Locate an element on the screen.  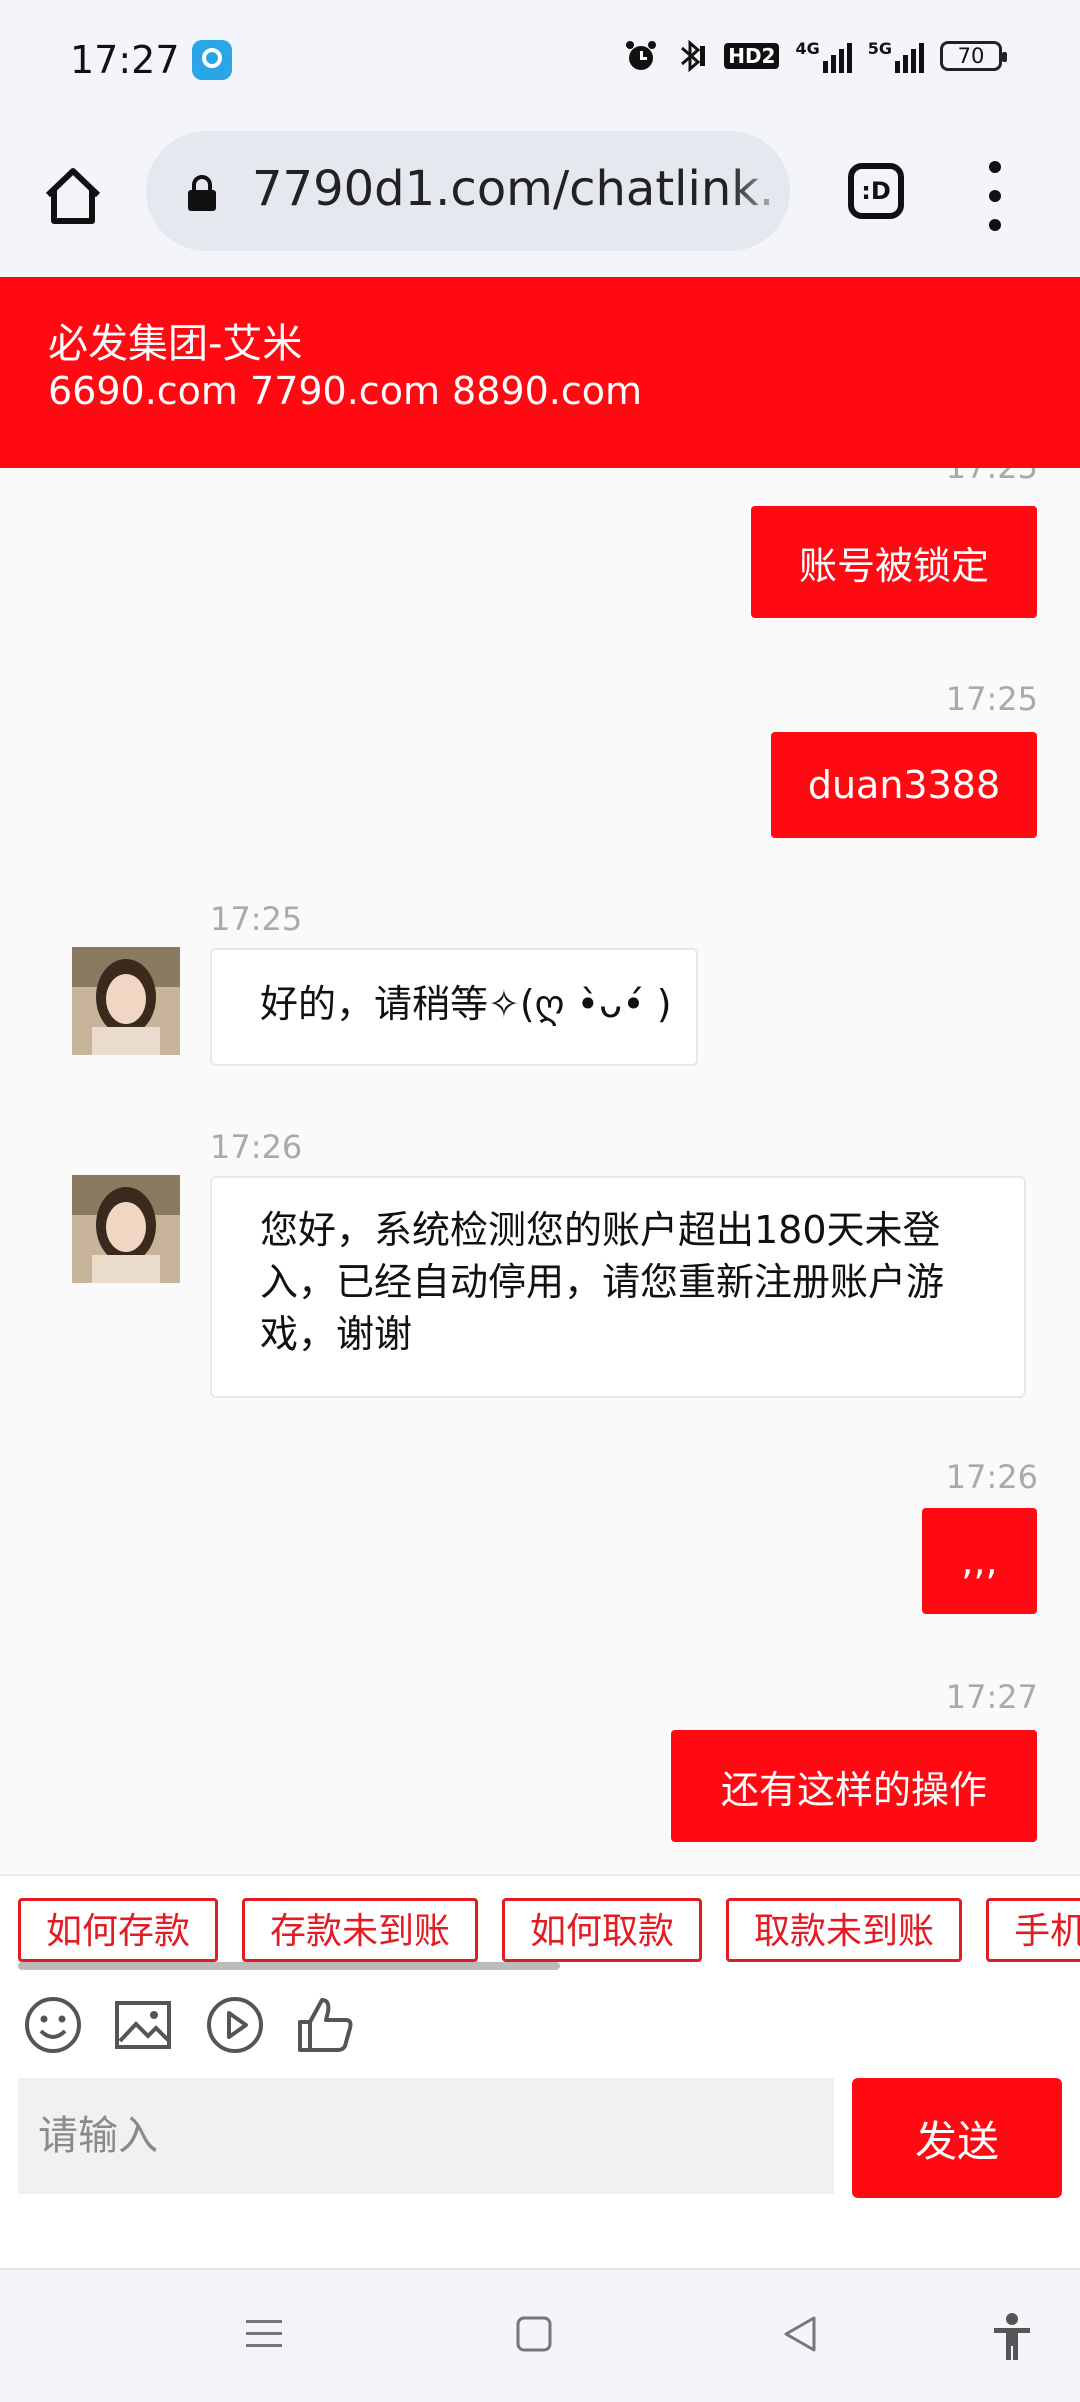
quick-reply-deposit-missing: 存款未到账 is located at coordinates (360, 1930).